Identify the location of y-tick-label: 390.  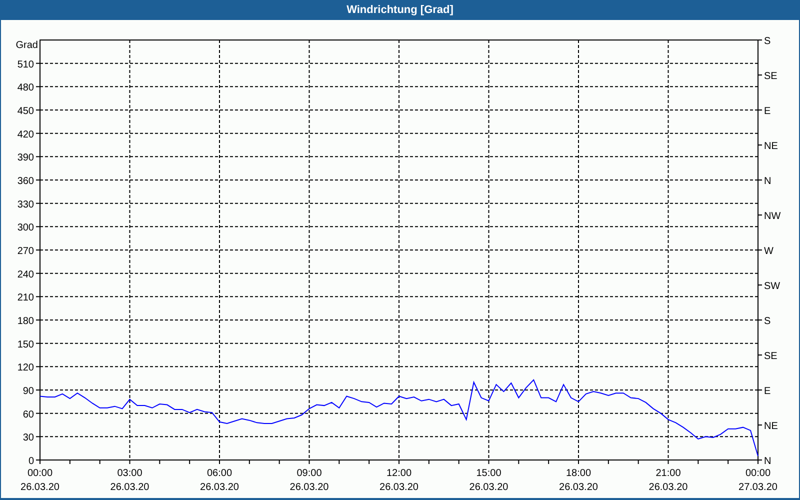
(25, 158).